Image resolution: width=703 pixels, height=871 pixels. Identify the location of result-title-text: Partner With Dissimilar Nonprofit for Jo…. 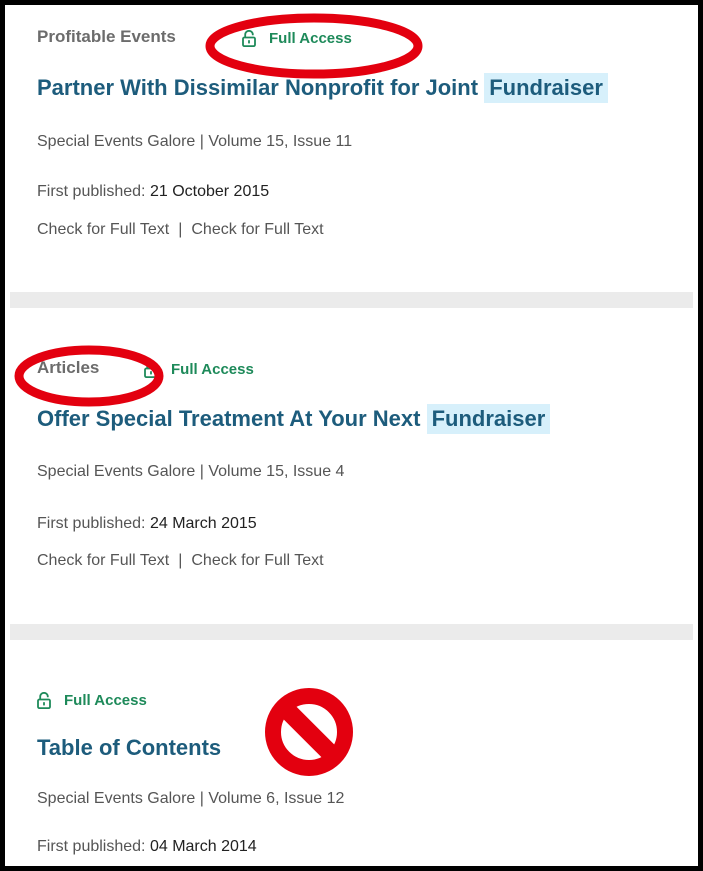
(258, 87).